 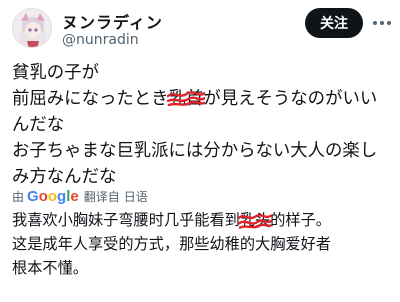 I want to click on translated-line-1-end: 的样子。, so click(x=300, y=220).